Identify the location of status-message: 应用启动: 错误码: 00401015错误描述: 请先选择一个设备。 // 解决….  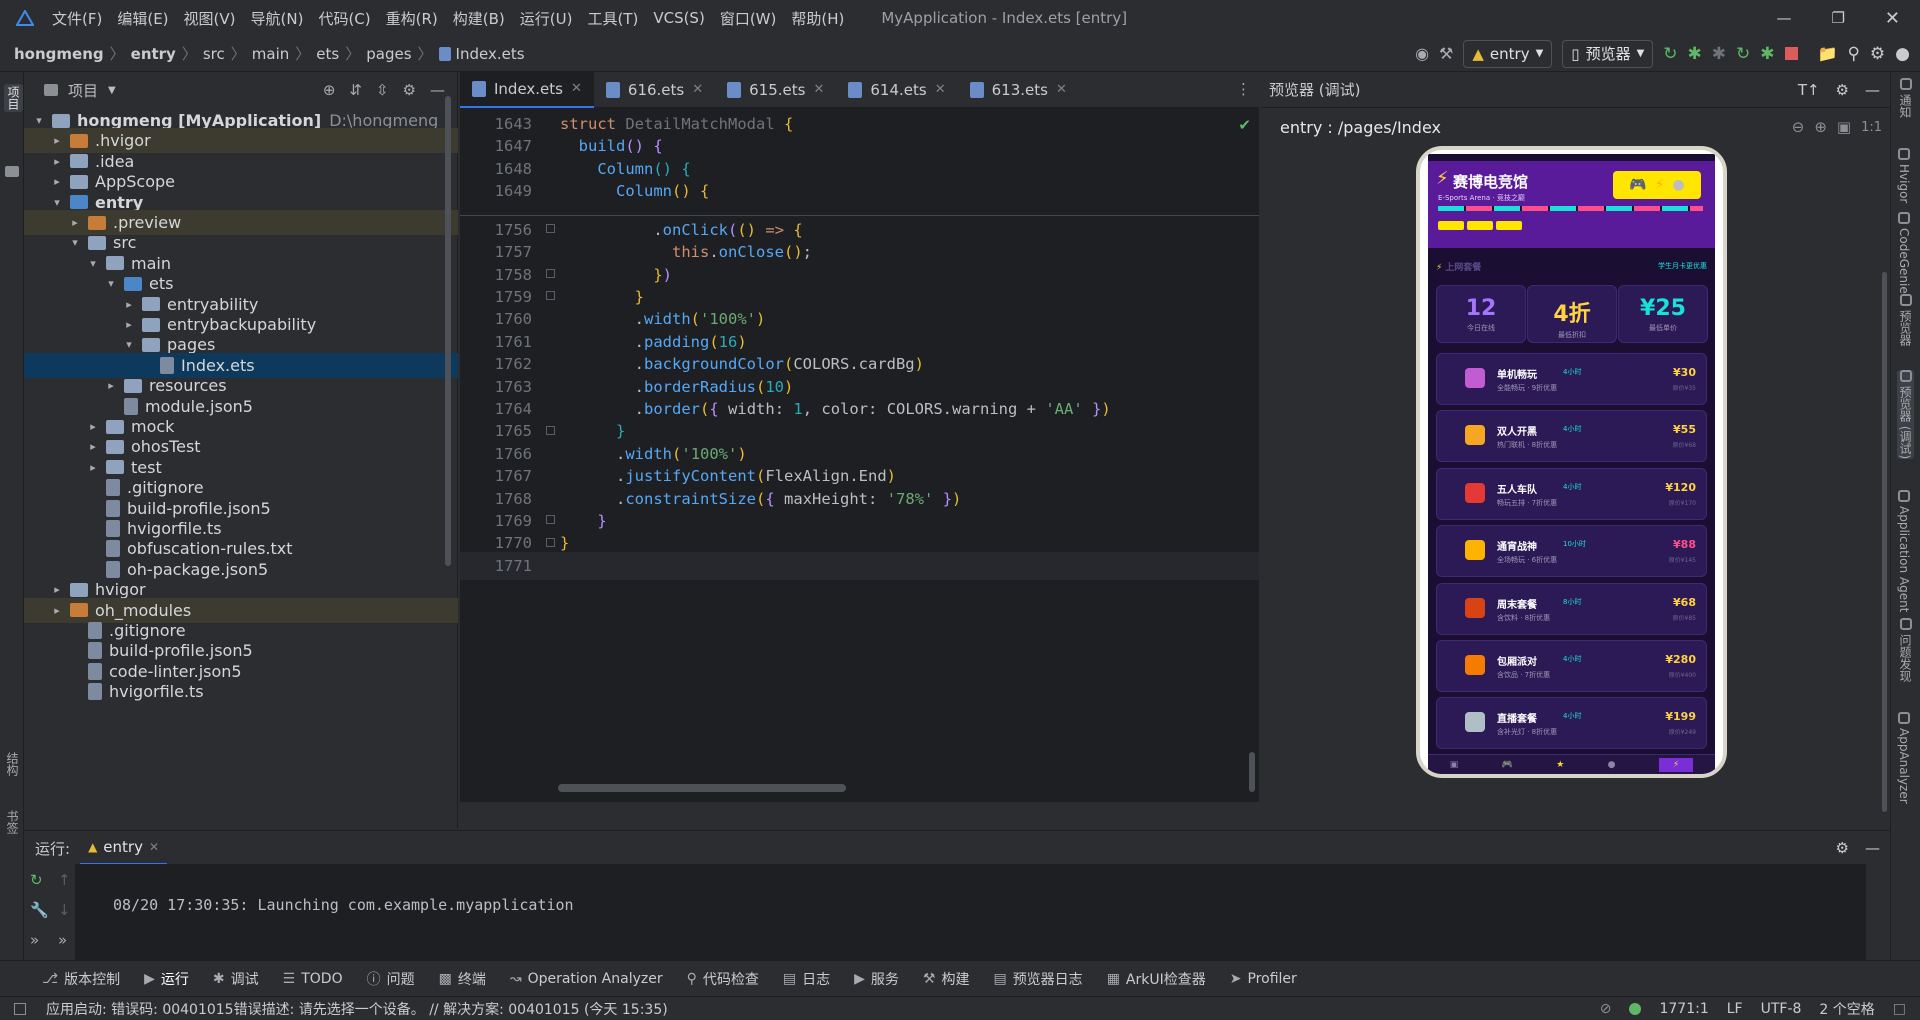
(357, 1009).